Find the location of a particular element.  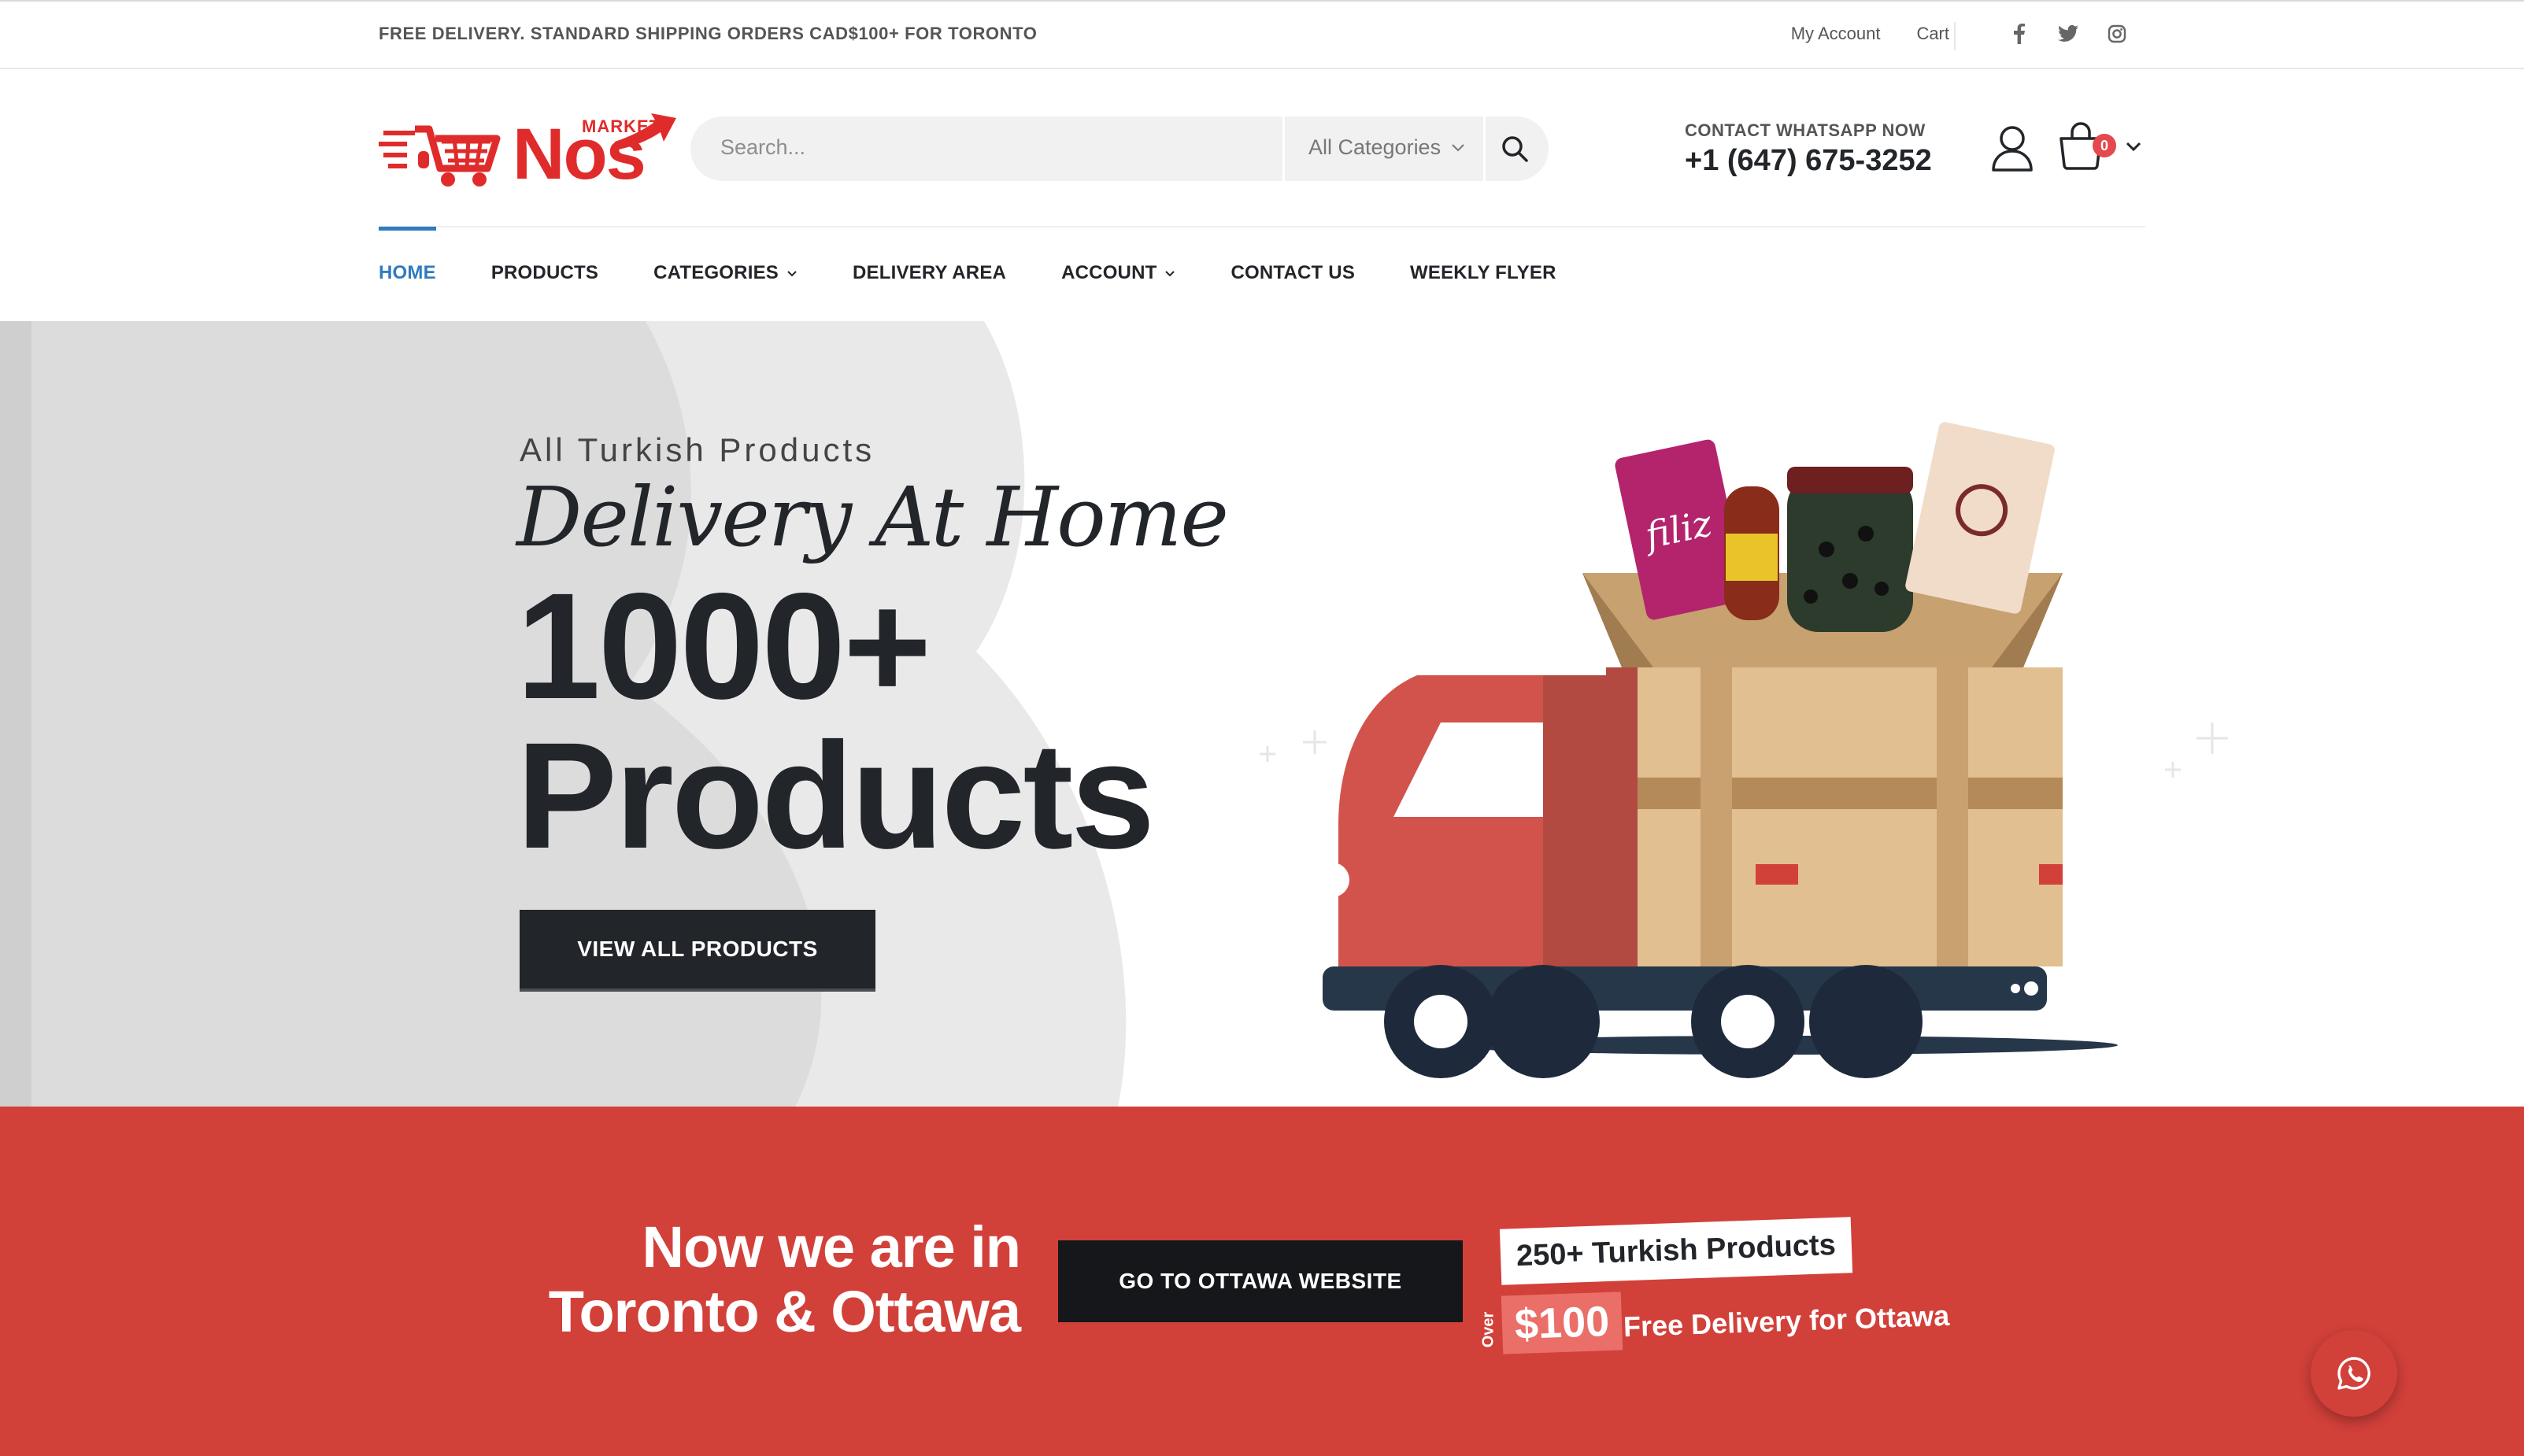

nav-products-label: PRODUCTS is located at coordinates (544, 272).